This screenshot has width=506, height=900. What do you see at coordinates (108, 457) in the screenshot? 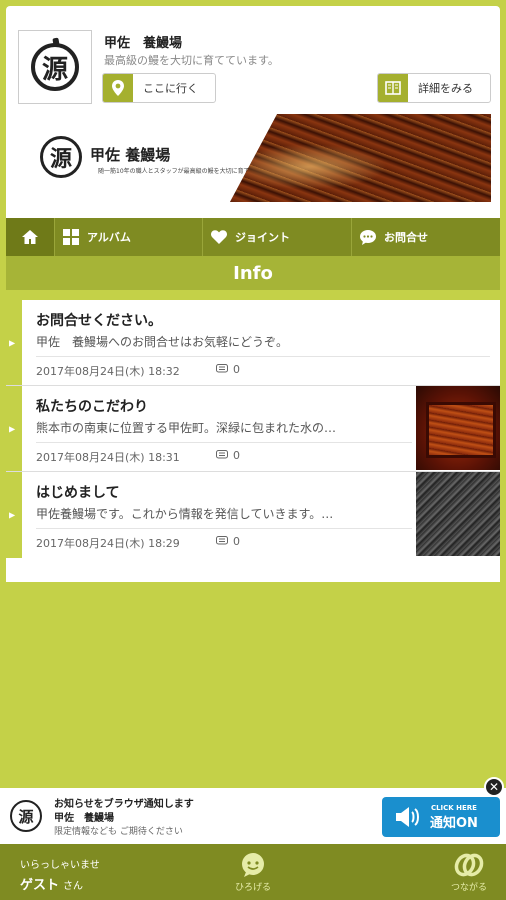
I see `post-date: 2017年08月24日(木) 18:31` at bounding box center [108, 457].